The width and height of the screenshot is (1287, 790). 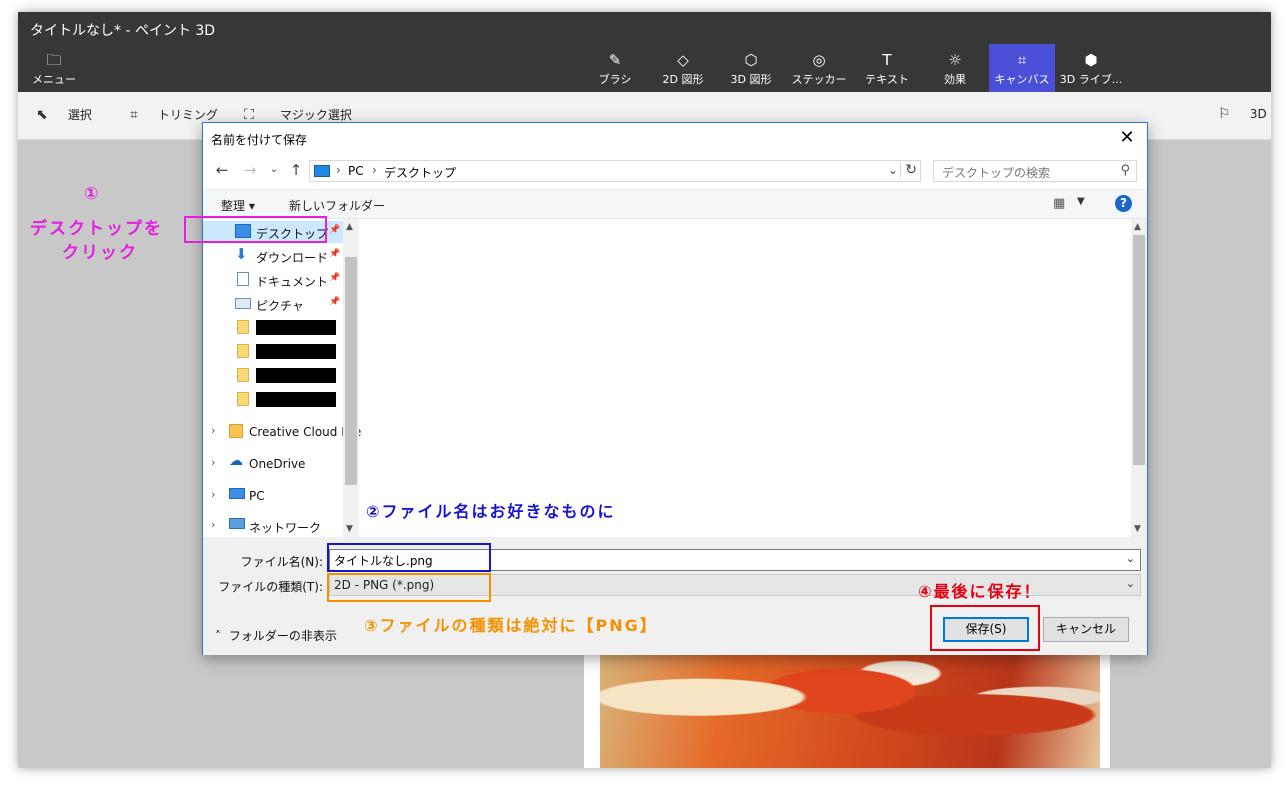 I want to click on nav-item-downloads: ⬇ ダウンロード 📌, so click(x=273, y=256).